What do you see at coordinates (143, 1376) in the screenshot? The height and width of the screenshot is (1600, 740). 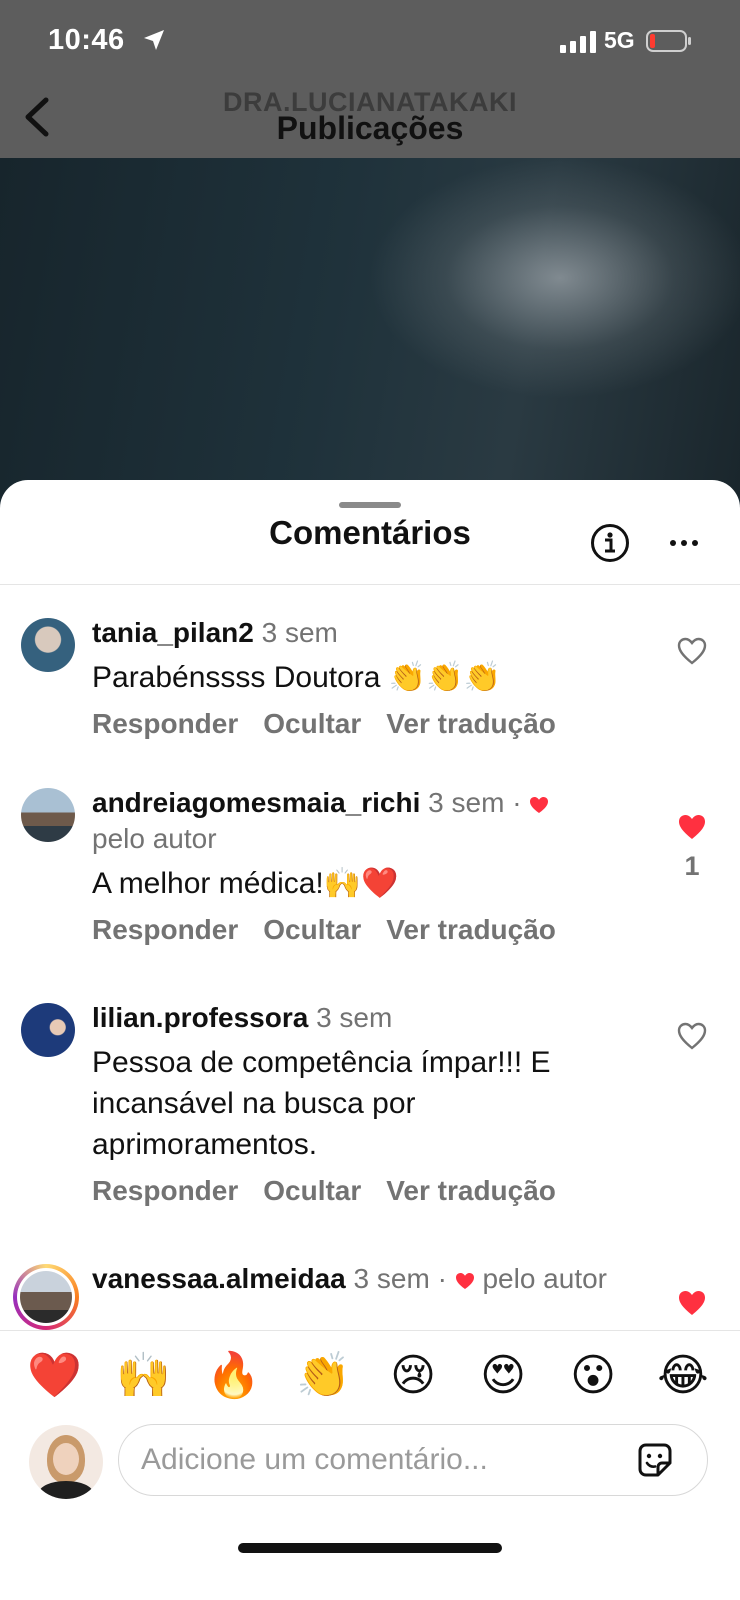 I see `emoji-raised-hands: 🙌` at bounding box center [143, 1376].